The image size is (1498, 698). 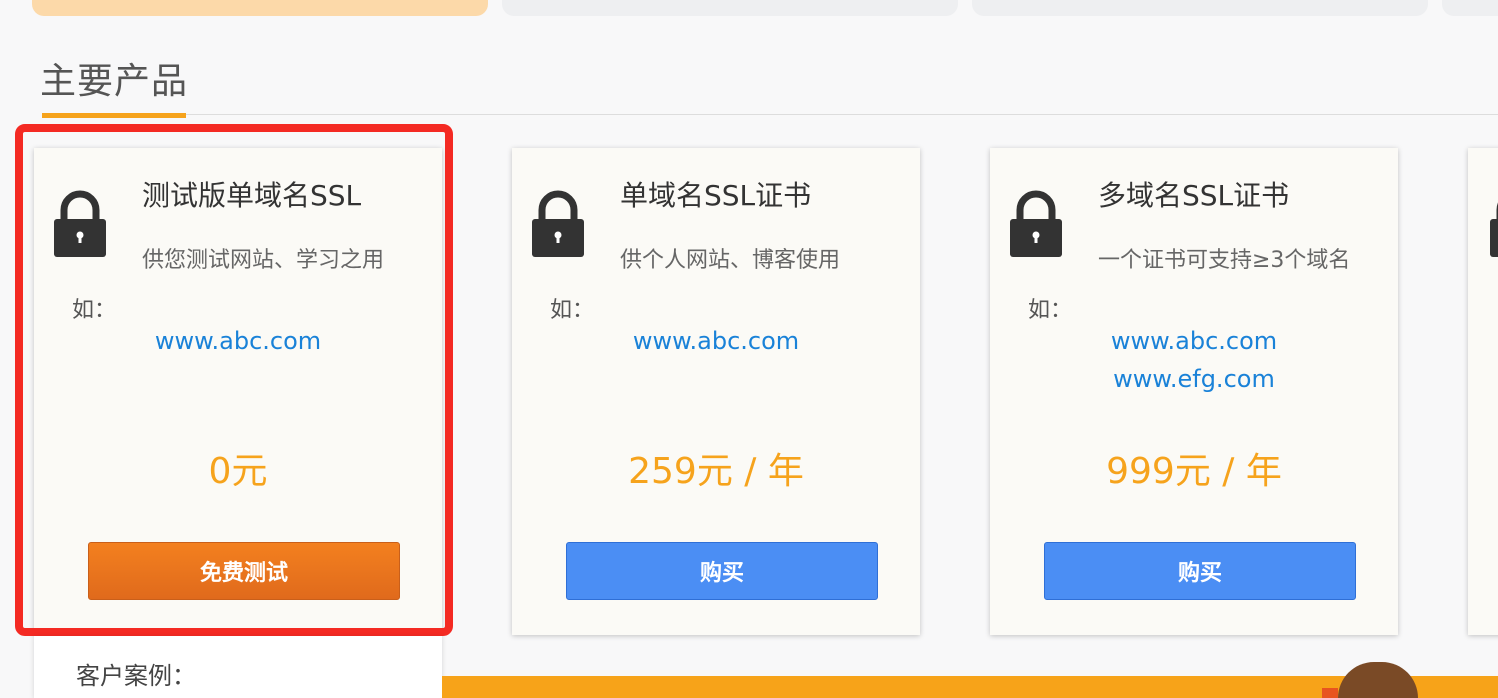 I want to click on banner-decoration, so click(x=1330, y=693).